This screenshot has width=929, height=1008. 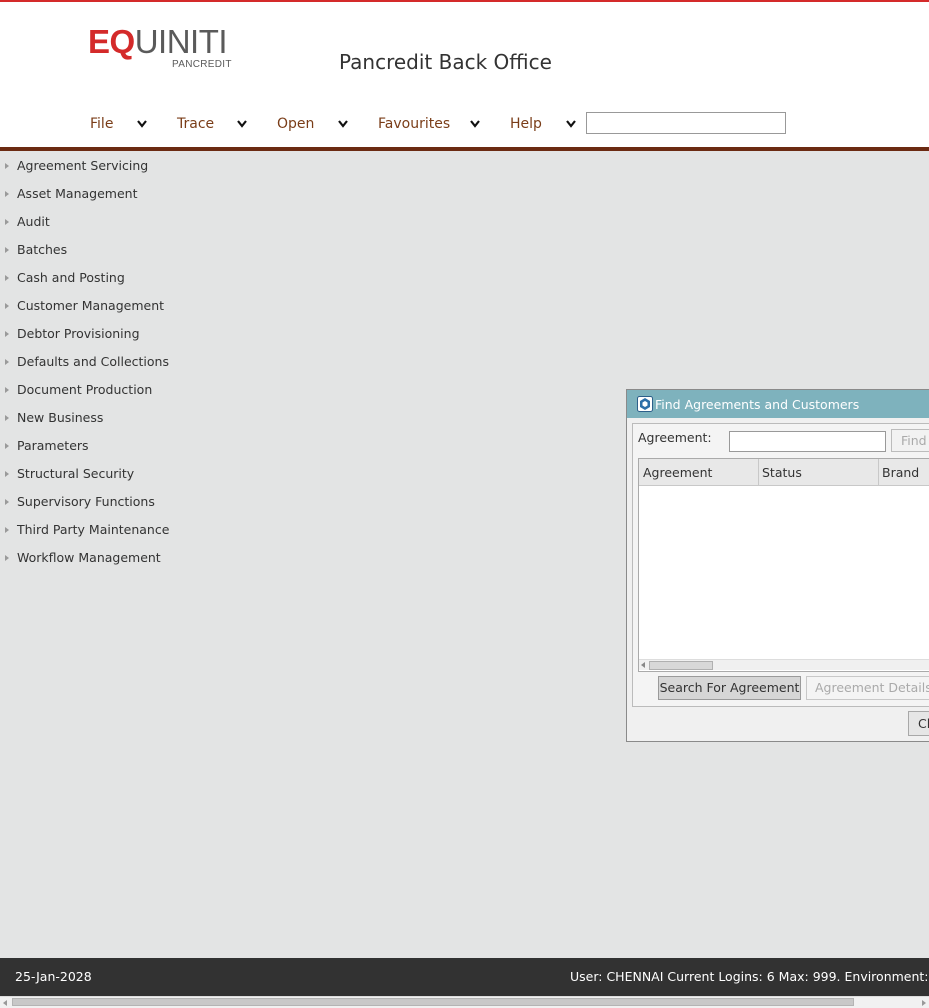 I want to click on column-header-status: Status, so click(x=782, y=472).